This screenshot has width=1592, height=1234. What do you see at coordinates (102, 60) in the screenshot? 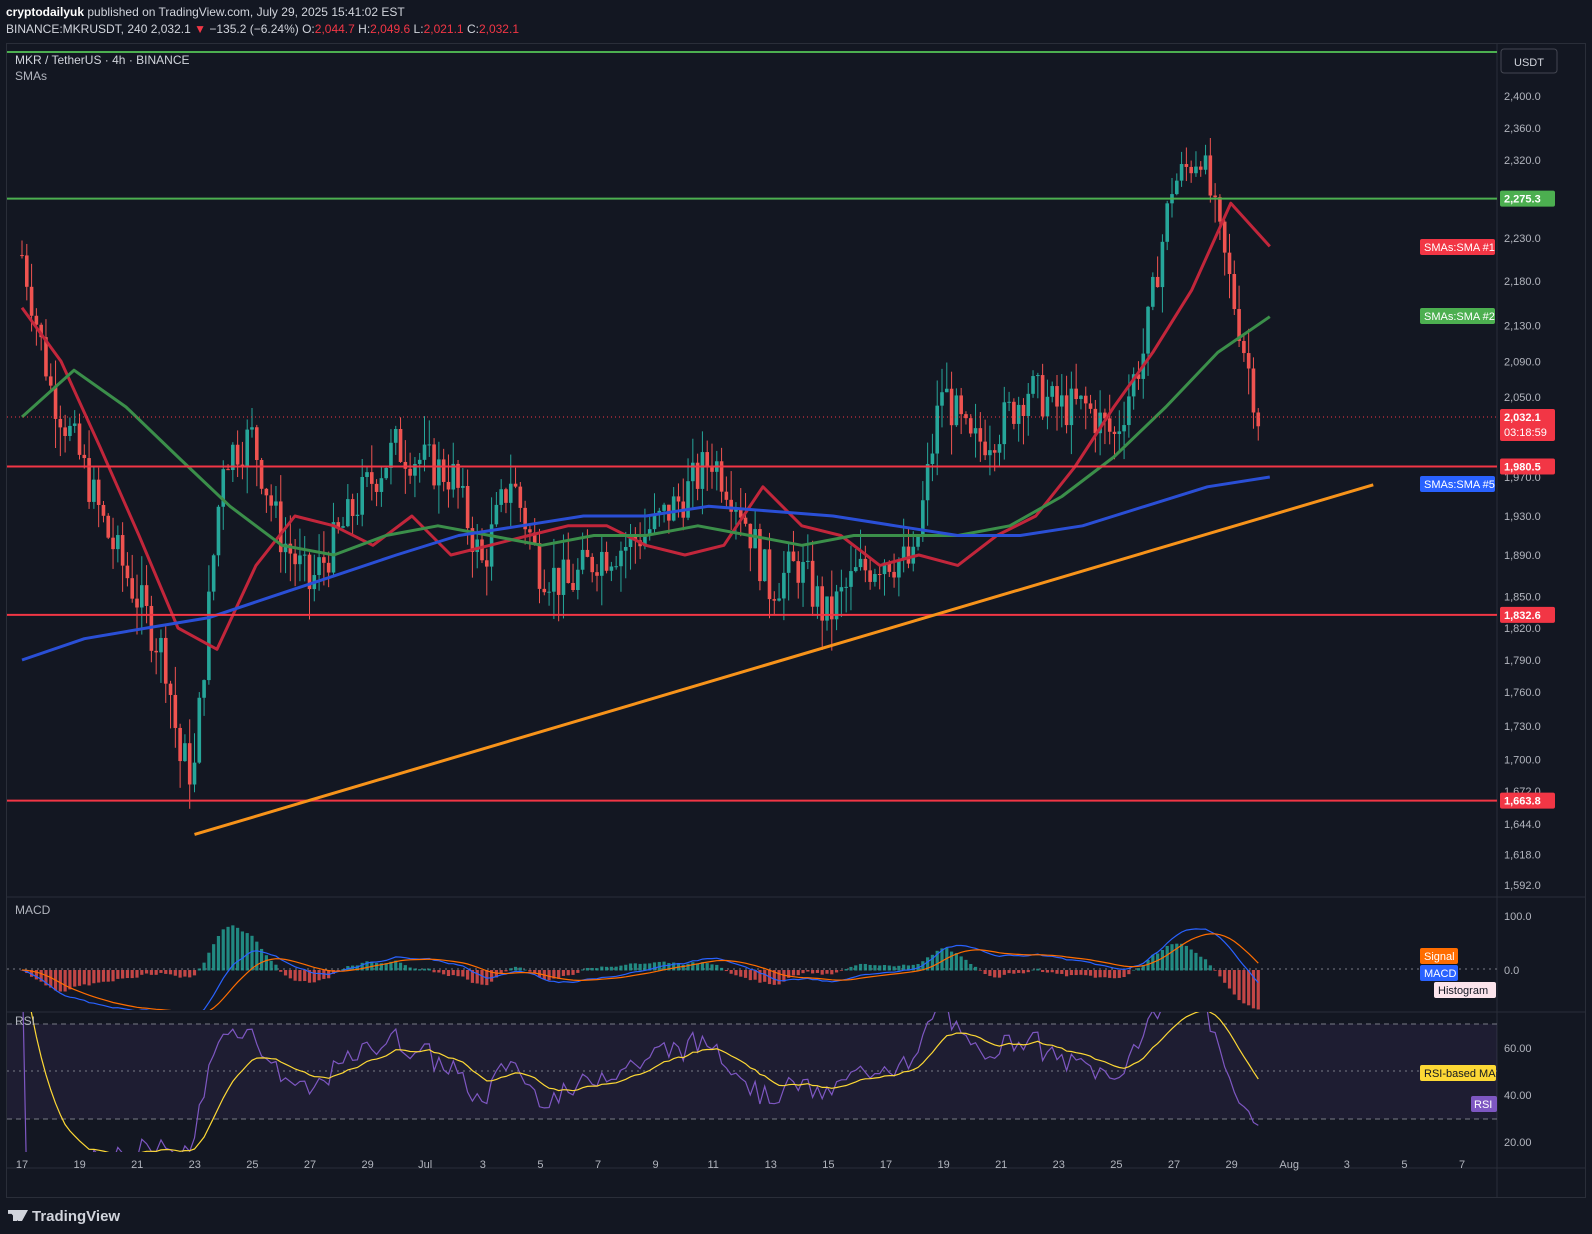
I see `legend-title: MKR / TetherUS · 4h · BINANCE` at bounding box center [102, 60].